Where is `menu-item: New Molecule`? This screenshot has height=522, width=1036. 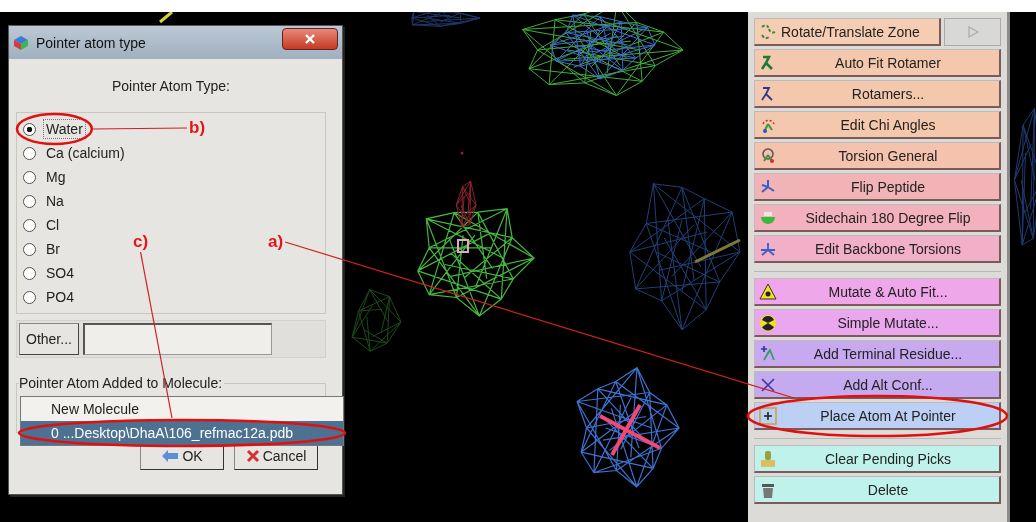 menu-item: New Molecule is located at coordinates (182, 409).